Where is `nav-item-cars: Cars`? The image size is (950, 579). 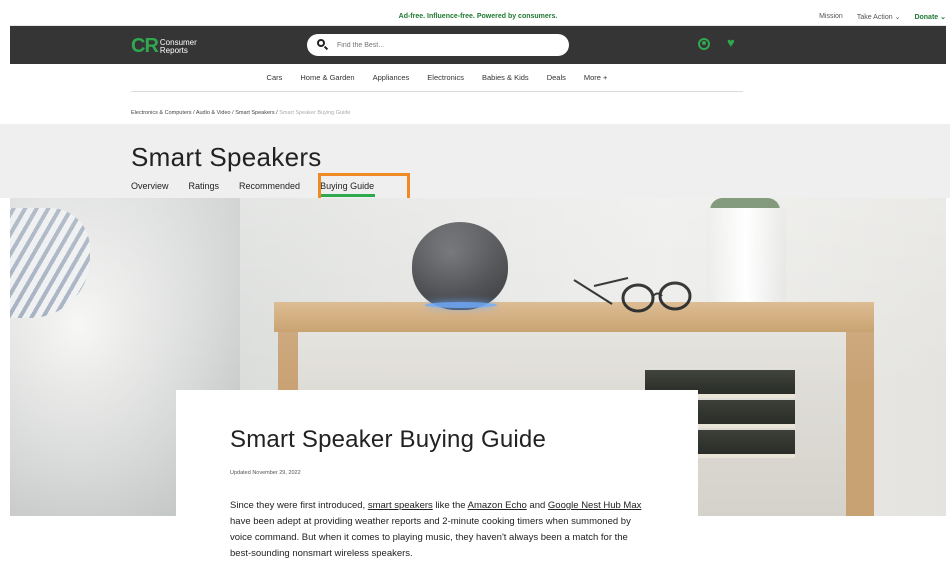
nav-item-cars: Cars is located at coordinates (275, 77).